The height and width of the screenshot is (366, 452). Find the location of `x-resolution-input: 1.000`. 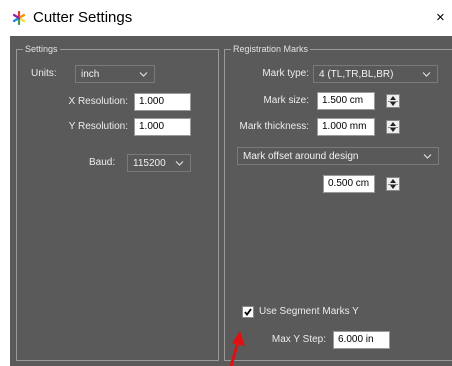

x-resolution-input: 1.000 is located at coordinates (162, 102).